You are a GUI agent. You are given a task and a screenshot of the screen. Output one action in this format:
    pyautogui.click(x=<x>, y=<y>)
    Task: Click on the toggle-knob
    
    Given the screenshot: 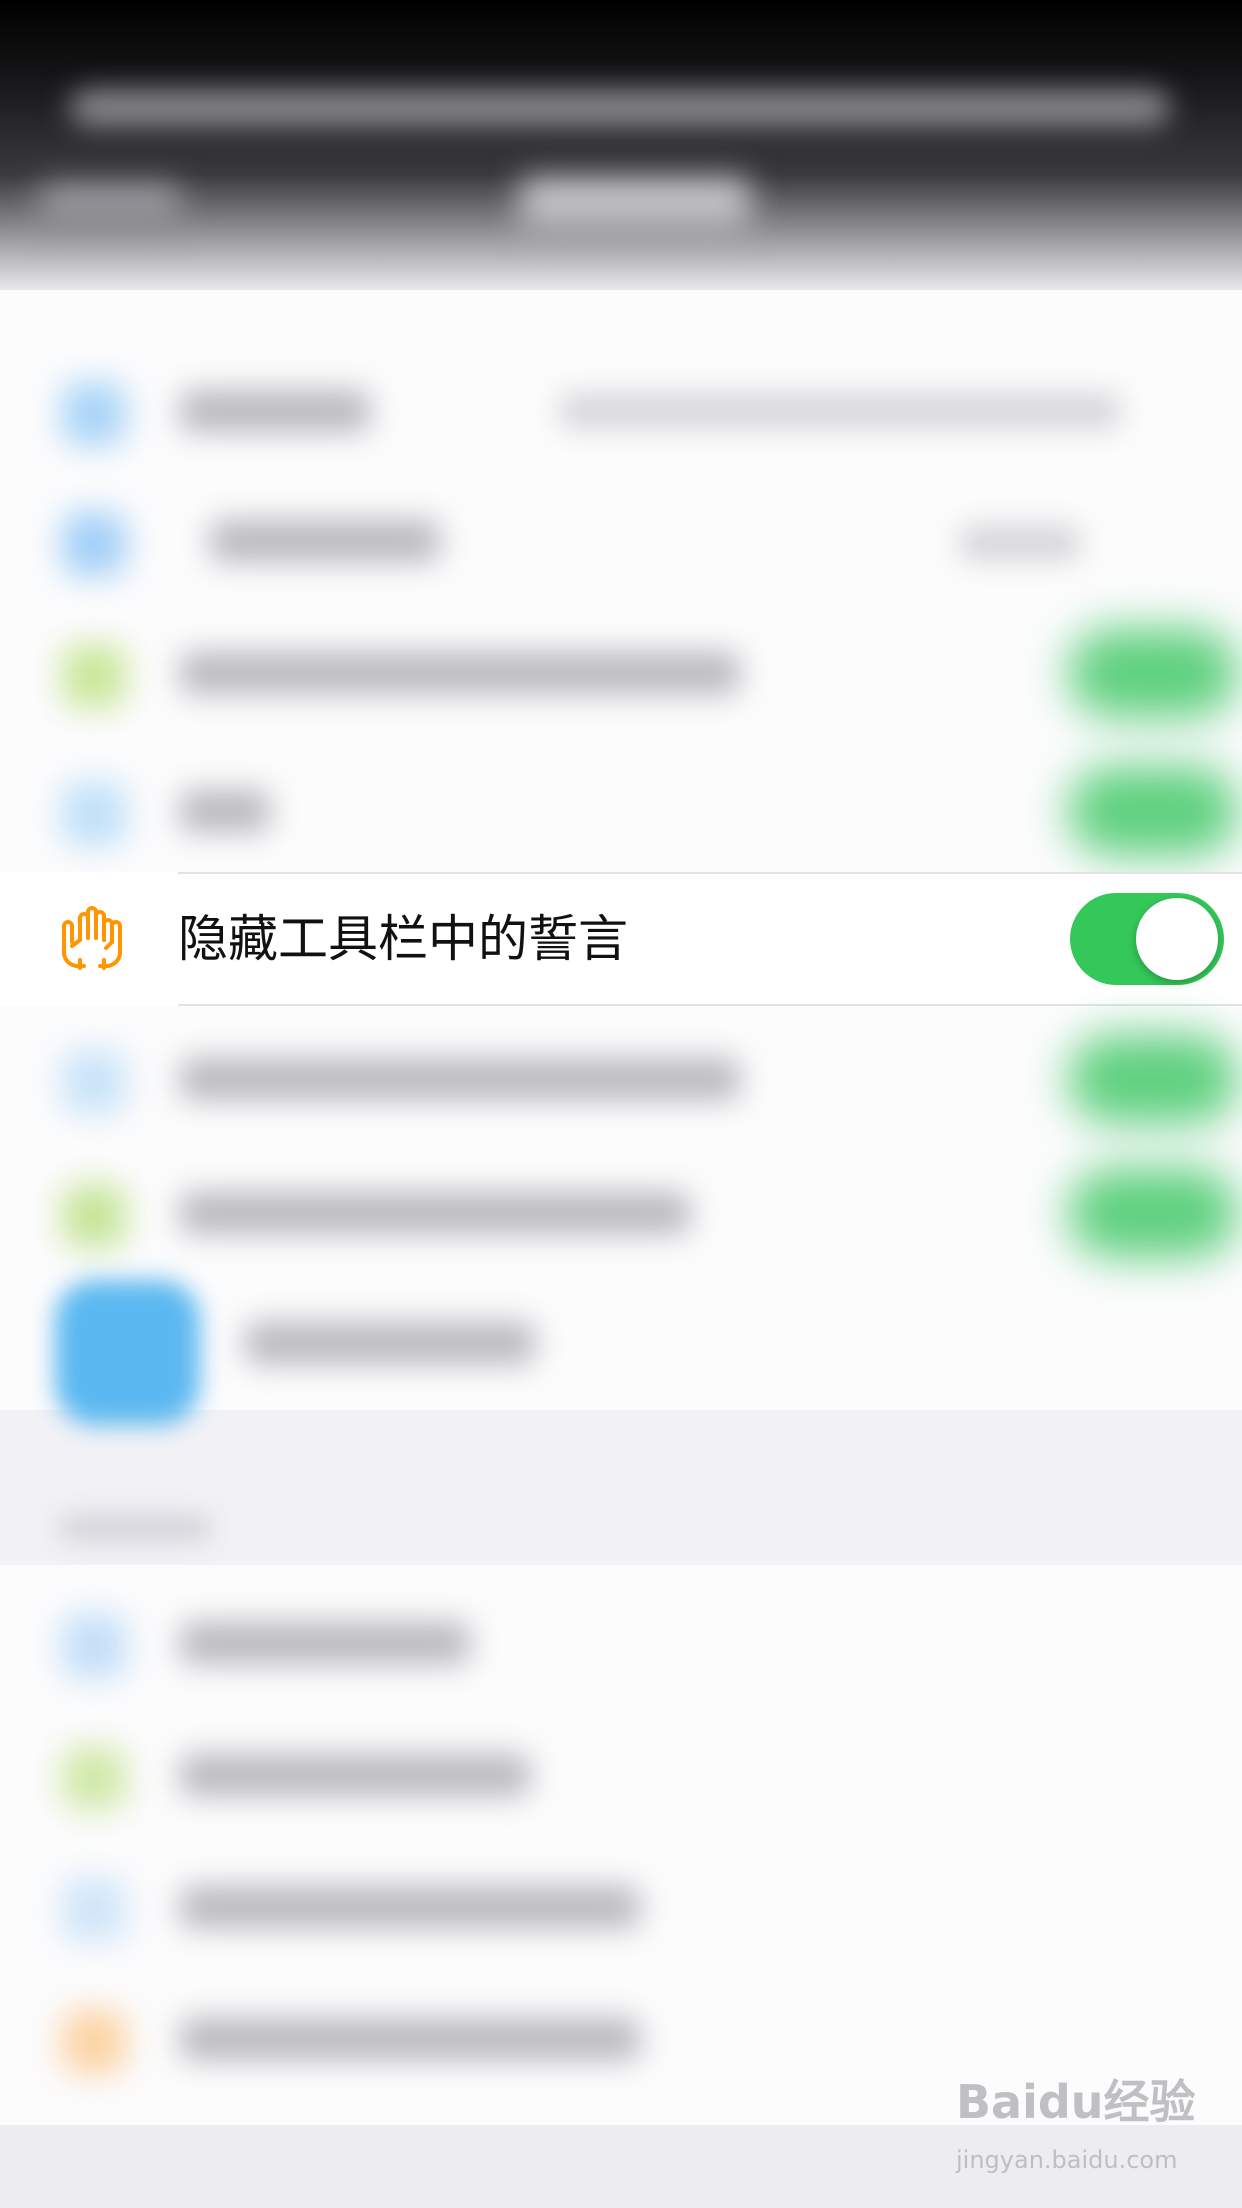 What is the action you would take?
    pyautogui.click(x=1177, y=939)
    